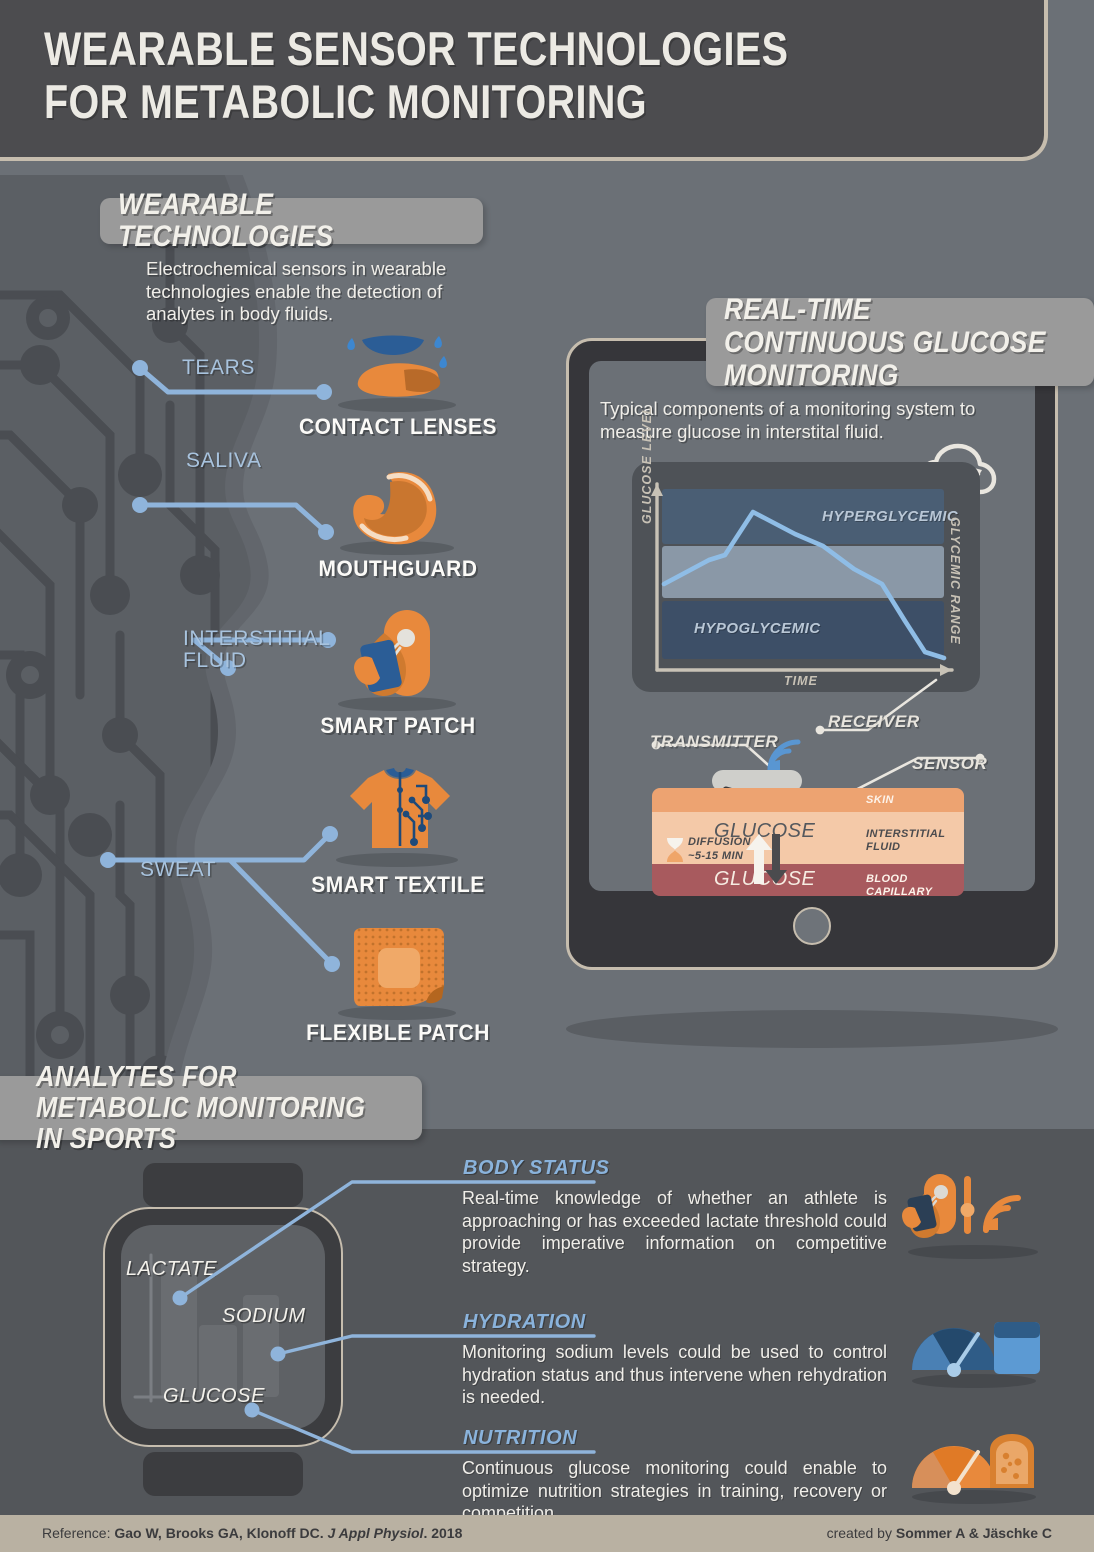  Describe the element at coordinates (398, 725) in the screenshot. I see `device-name-smart-patch: SMART PATCH` at that location.